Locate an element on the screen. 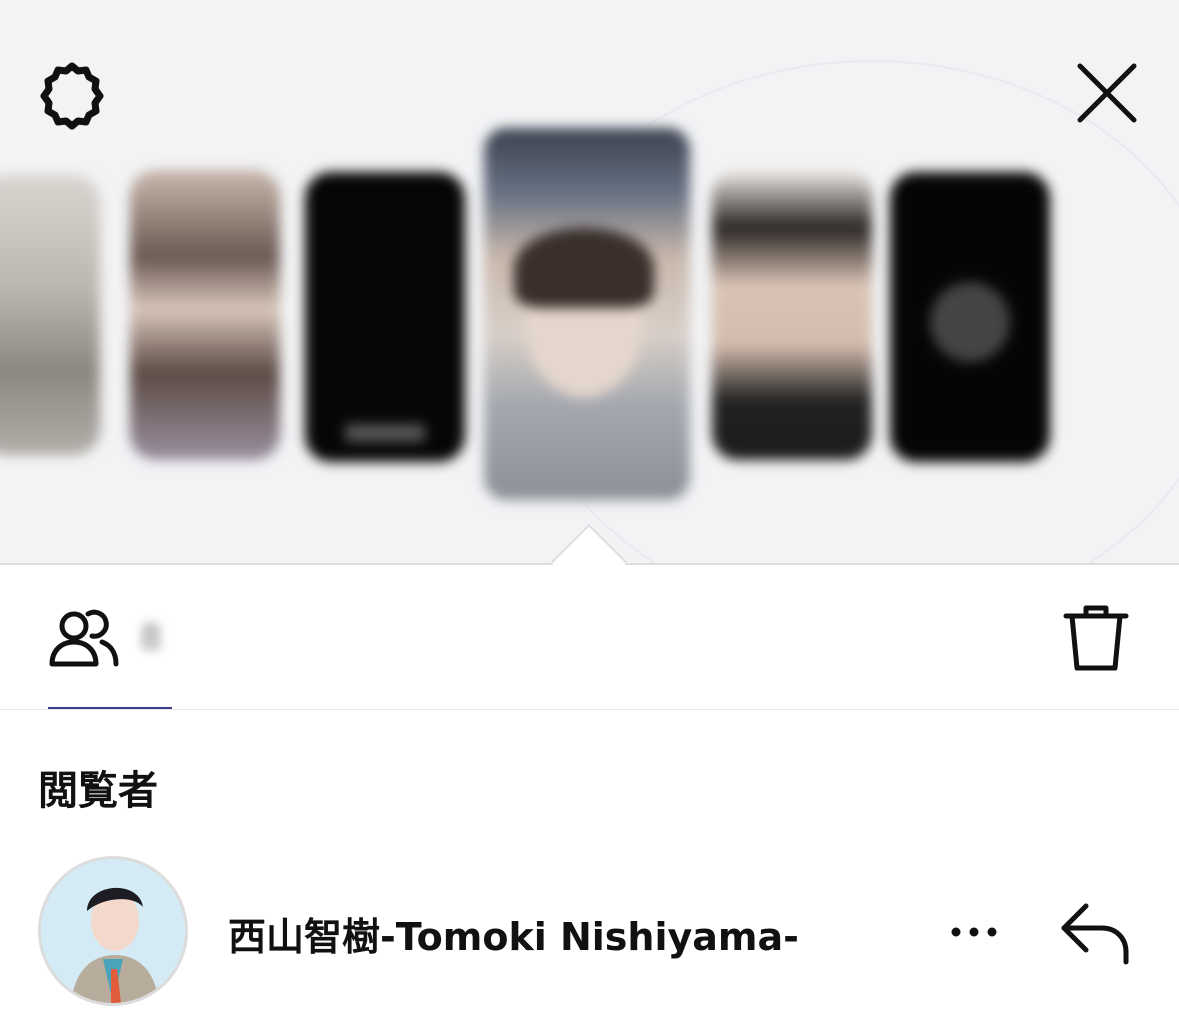  trash-icon is located at coordinates (1096, 638).